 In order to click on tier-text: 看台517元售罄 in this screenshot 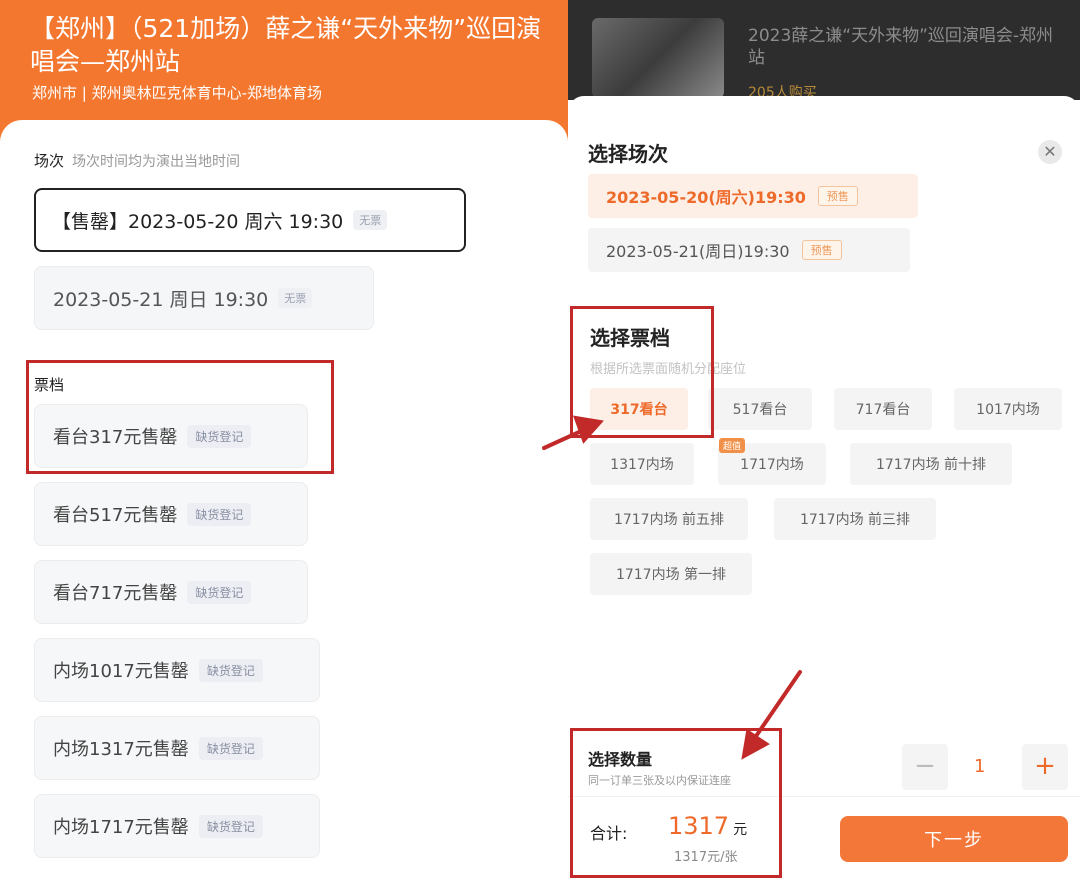, I will do `click(115, 515)`.